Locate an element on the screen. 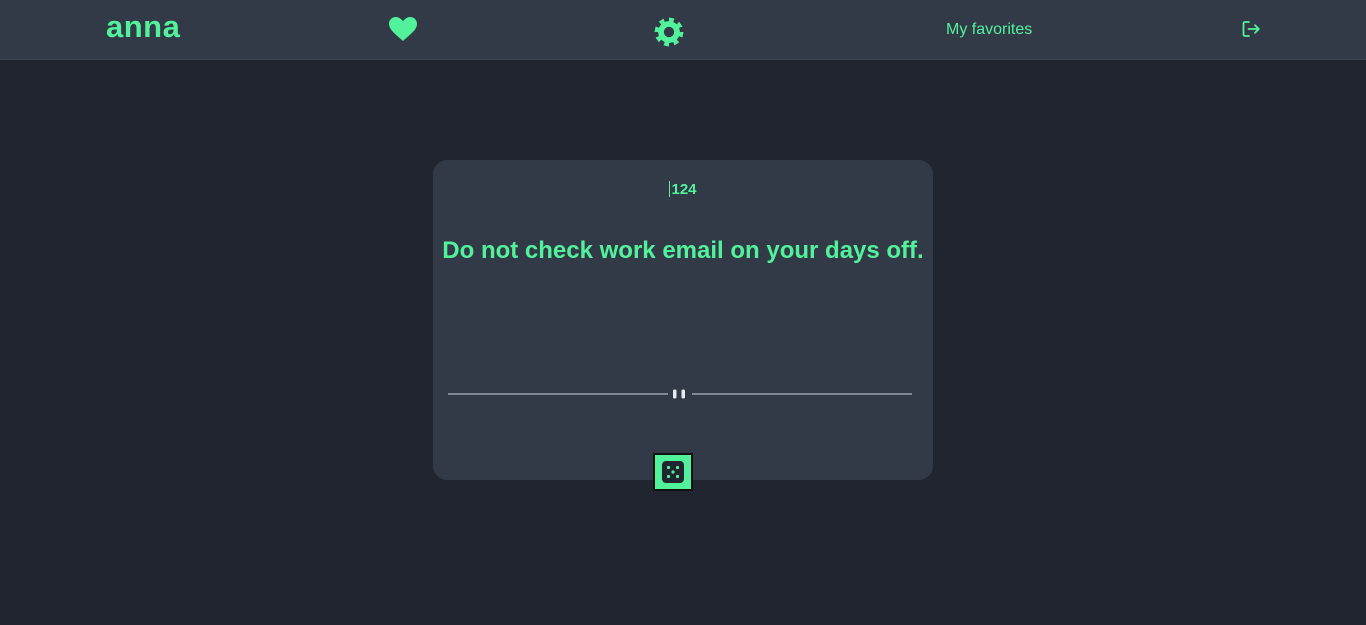 This screenshot has height=625, width=1366. advice-id-value: 124 is located at coordinates (684, 189).